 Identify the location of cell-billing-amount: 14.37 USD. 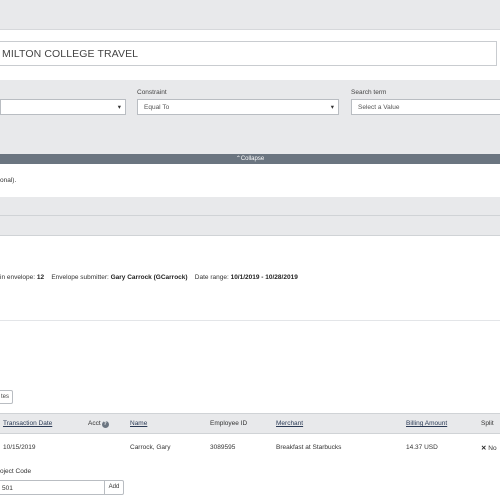
(422, 447).